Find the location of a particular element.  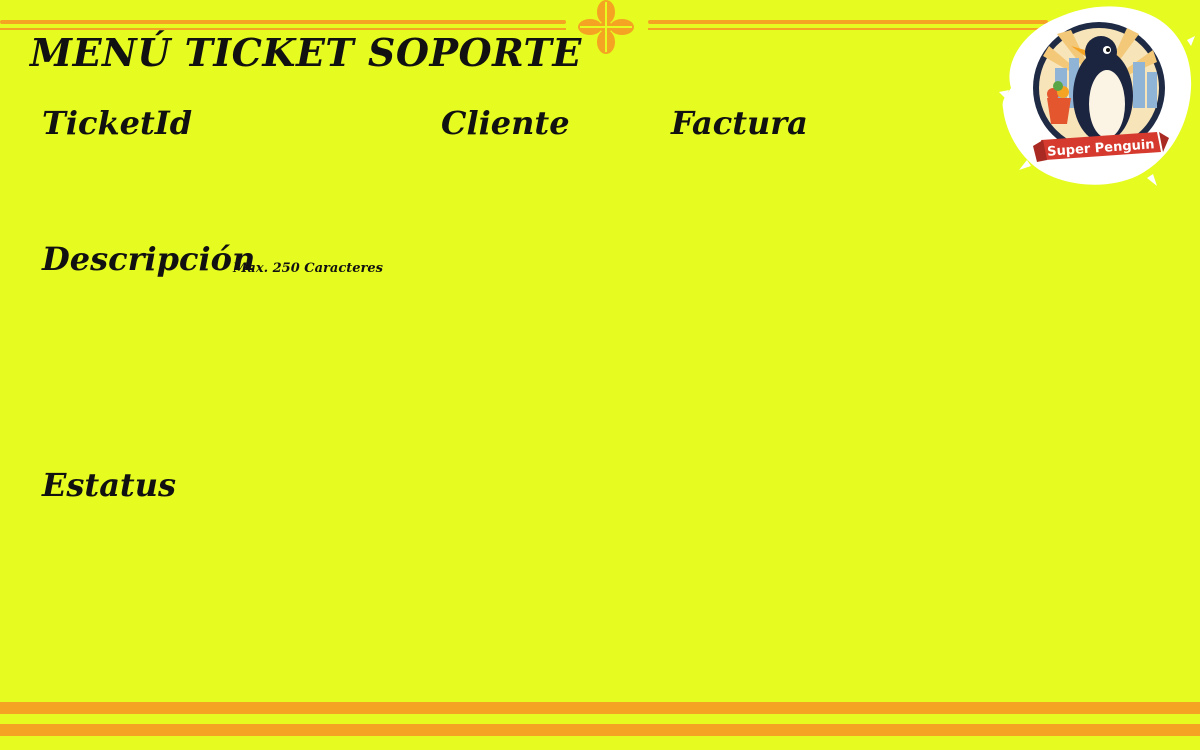

descripcion-label: Descripción is located at coordinates (149, 259).